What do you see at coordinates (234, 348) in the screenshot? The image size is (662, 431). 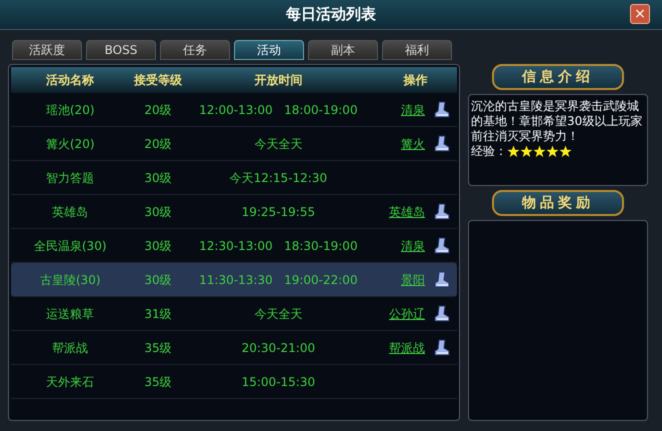 I see `table-row: 帮派战 35级 20:30-21:00 帮派战` at bounding box center [234, 348].